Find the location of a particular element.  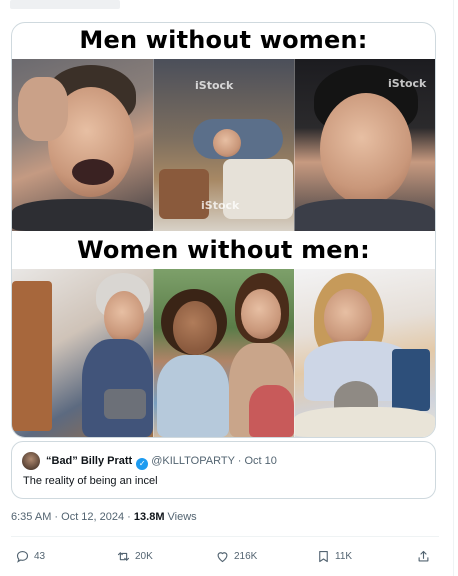

meme-caption-top: Men without women: is located at coordinates (223, 40).